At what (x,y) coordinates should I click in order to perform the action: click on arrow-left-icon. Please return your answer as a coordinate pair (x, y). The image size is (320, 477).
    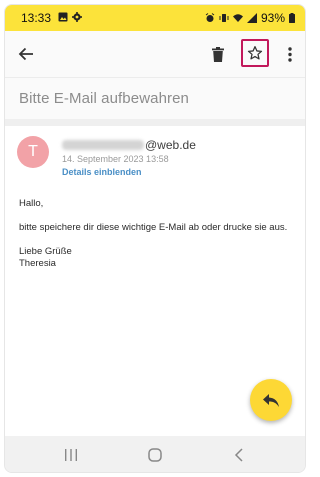
    Looking at the image, I should click on (25, 54).